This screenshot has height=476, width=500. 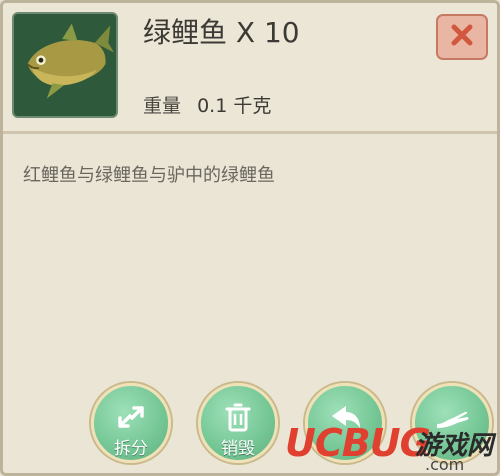 I want to click on watermark-brand: UCBUG, so click(x=358, y=443).